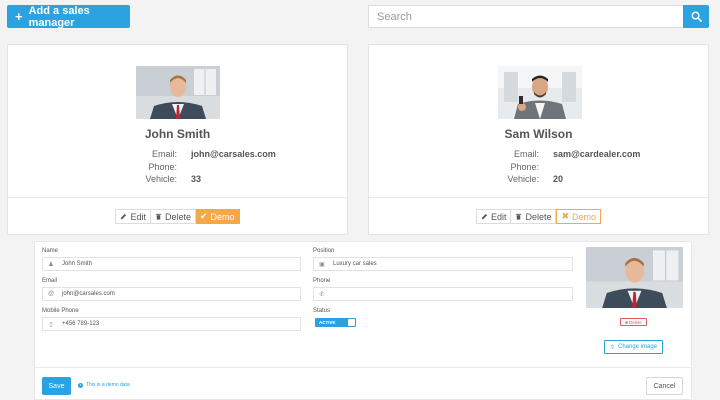 The height and width of the screenshot is (400, 720). What do you see at coordinates (60, 311) in the screenshot?
I see `mobile-phone-label: Mobile Phone` at bounding box center [60, 311].